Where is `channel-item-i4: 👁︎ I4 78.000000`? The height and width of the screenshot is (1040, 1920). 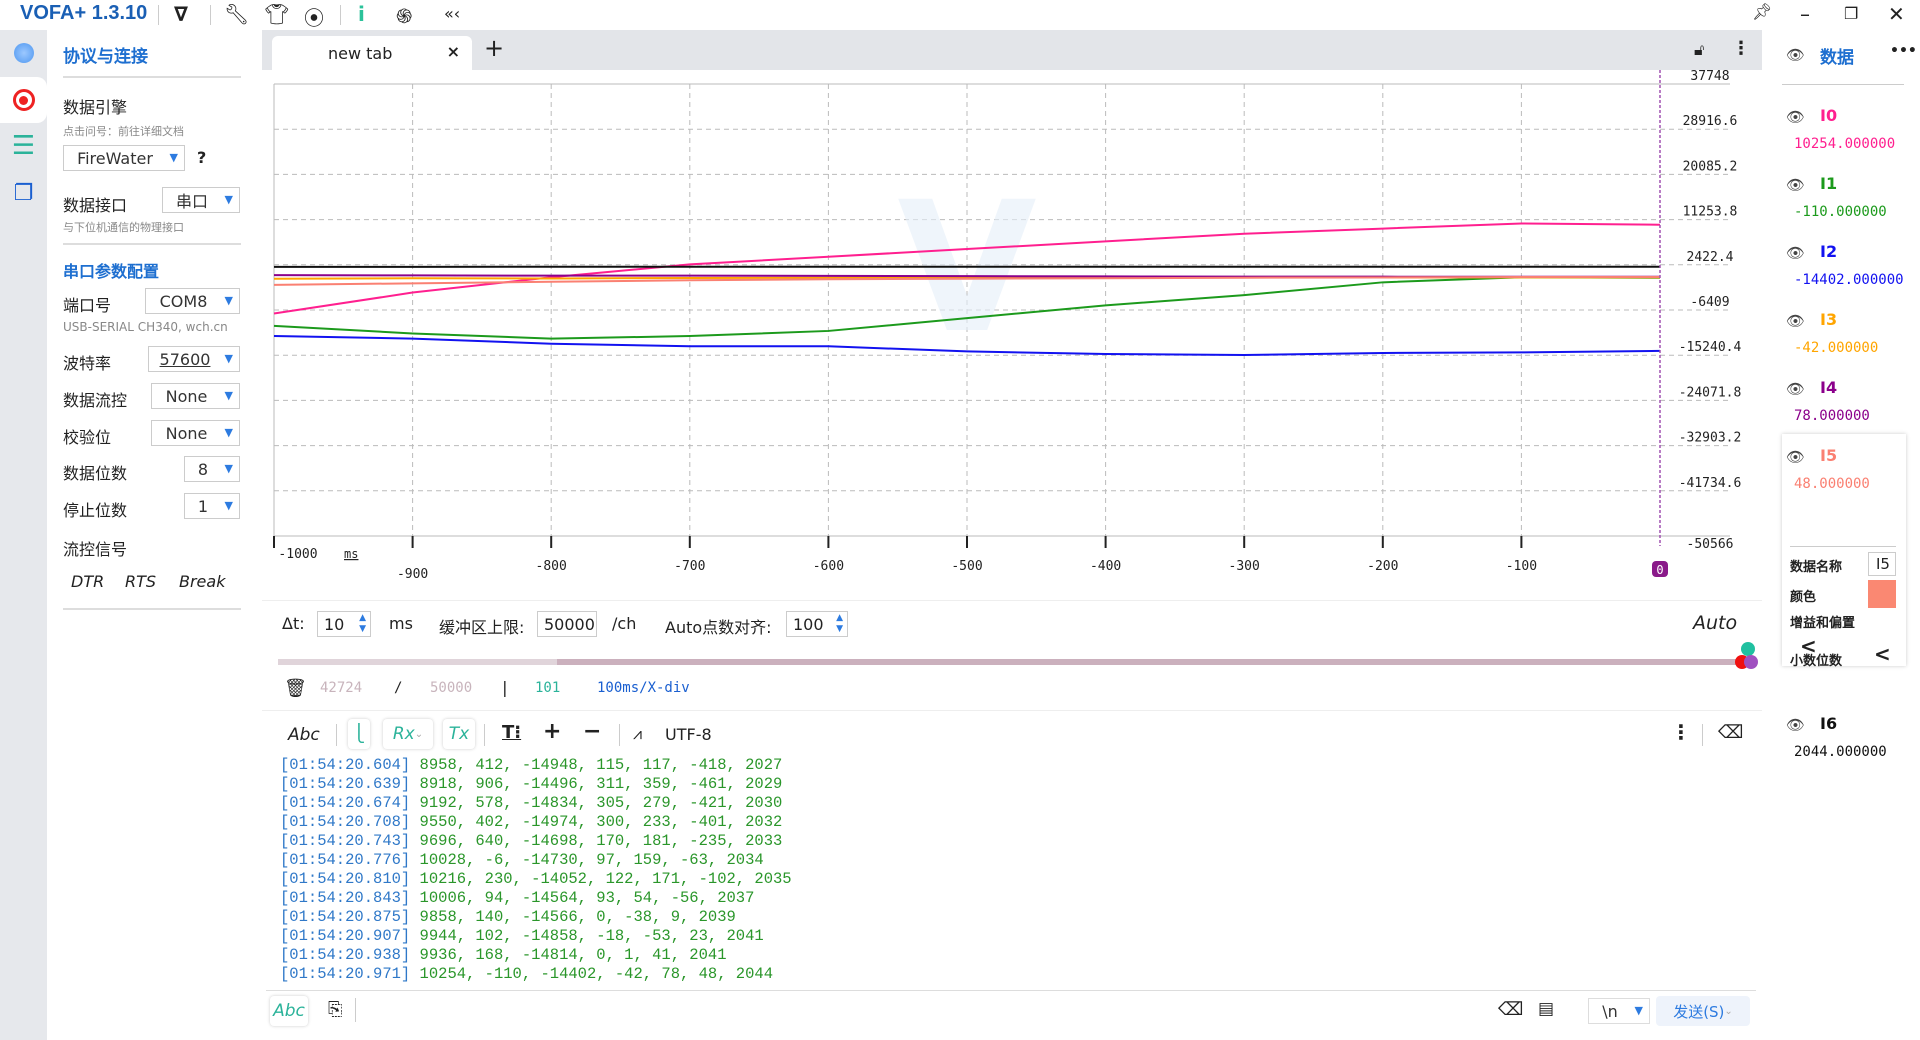 channel-item-i4: 👁︎ I4 78.000000 is located at coordinates (1841, 409).